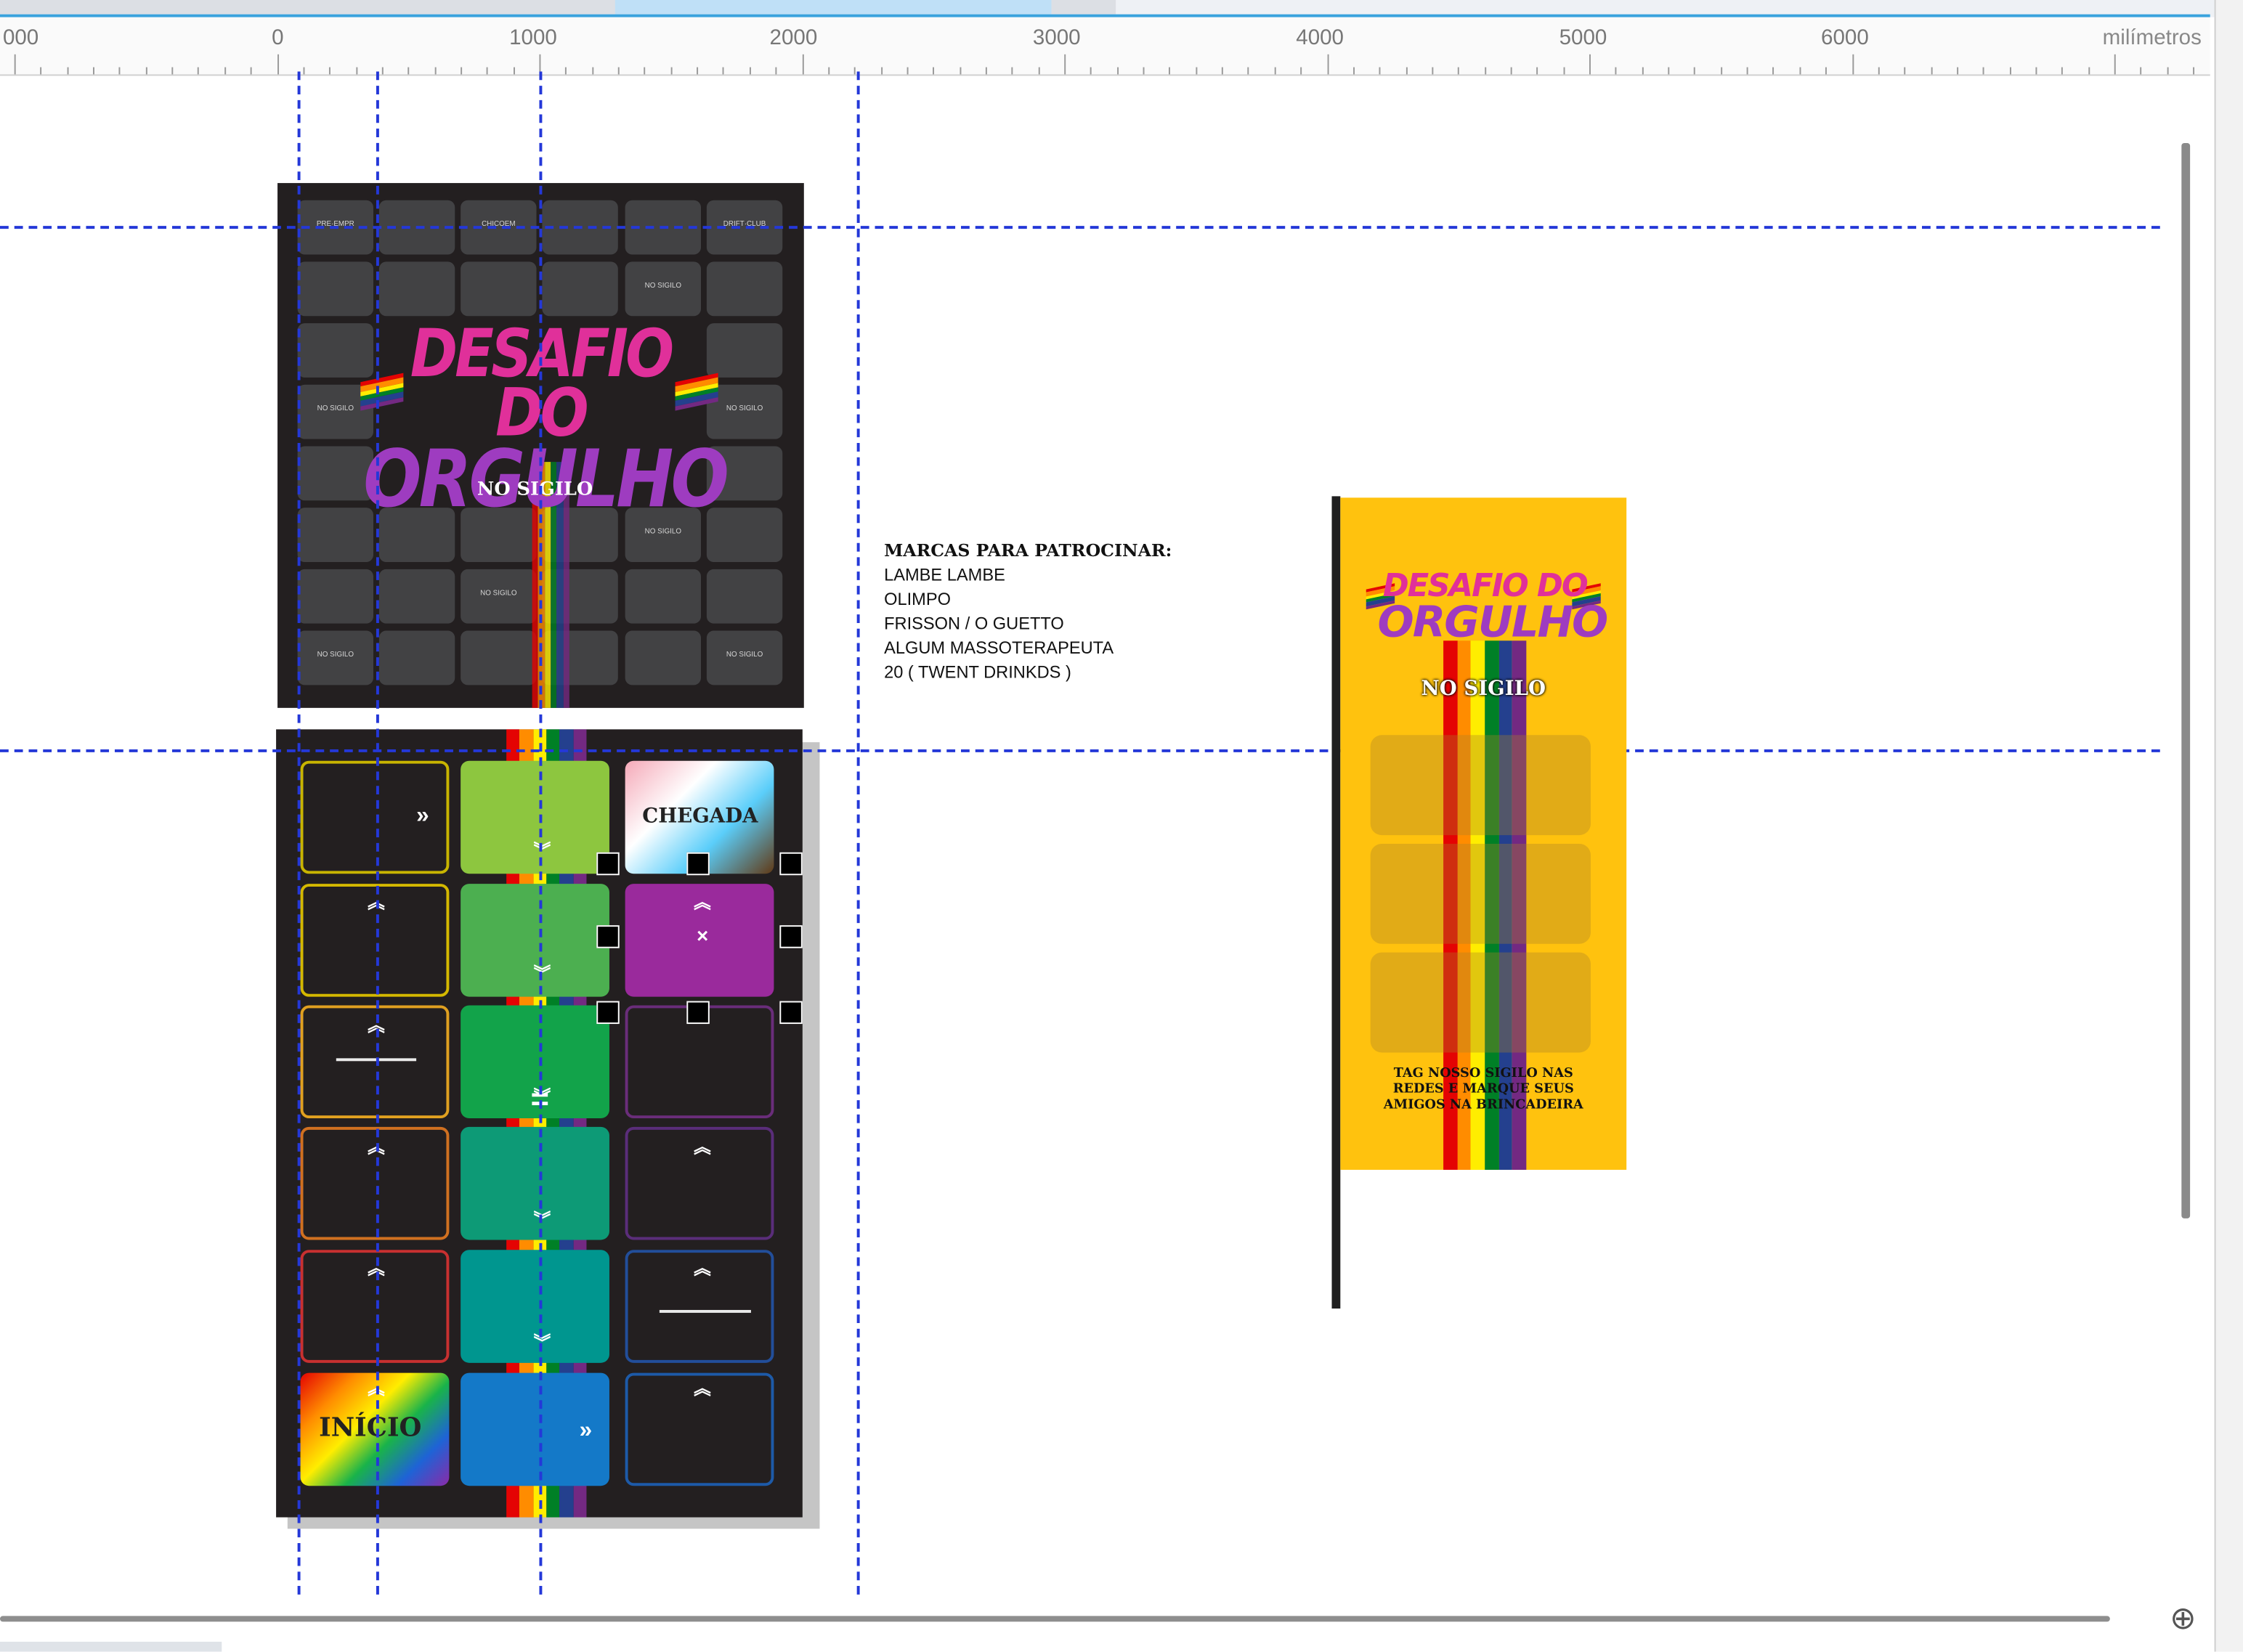 This screenshot has height=1652, width=2243. What do you see at coordinates (2186, 680) in the screenshot?
I see `vertical-scrollbar` at bounding box center [2186, 680].